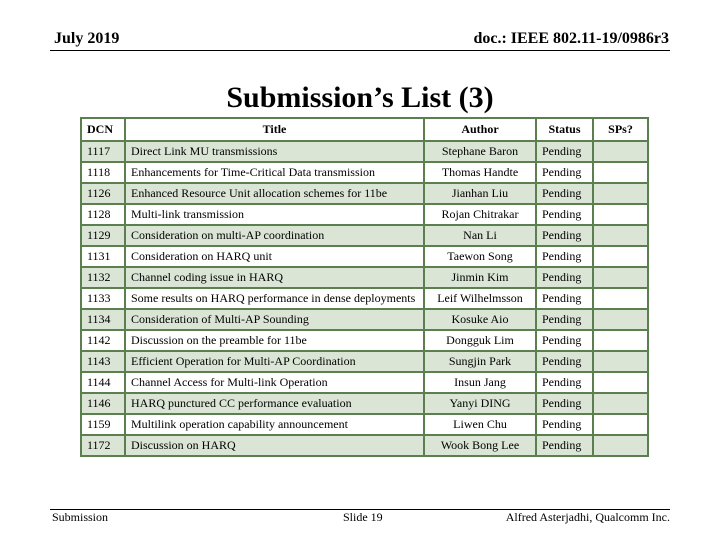 This screenshot has height=540, width=720. Describe the element at coordinates (480, 445) in the screenshot. I see `cell-author: Wook Bong Lee` at that location.